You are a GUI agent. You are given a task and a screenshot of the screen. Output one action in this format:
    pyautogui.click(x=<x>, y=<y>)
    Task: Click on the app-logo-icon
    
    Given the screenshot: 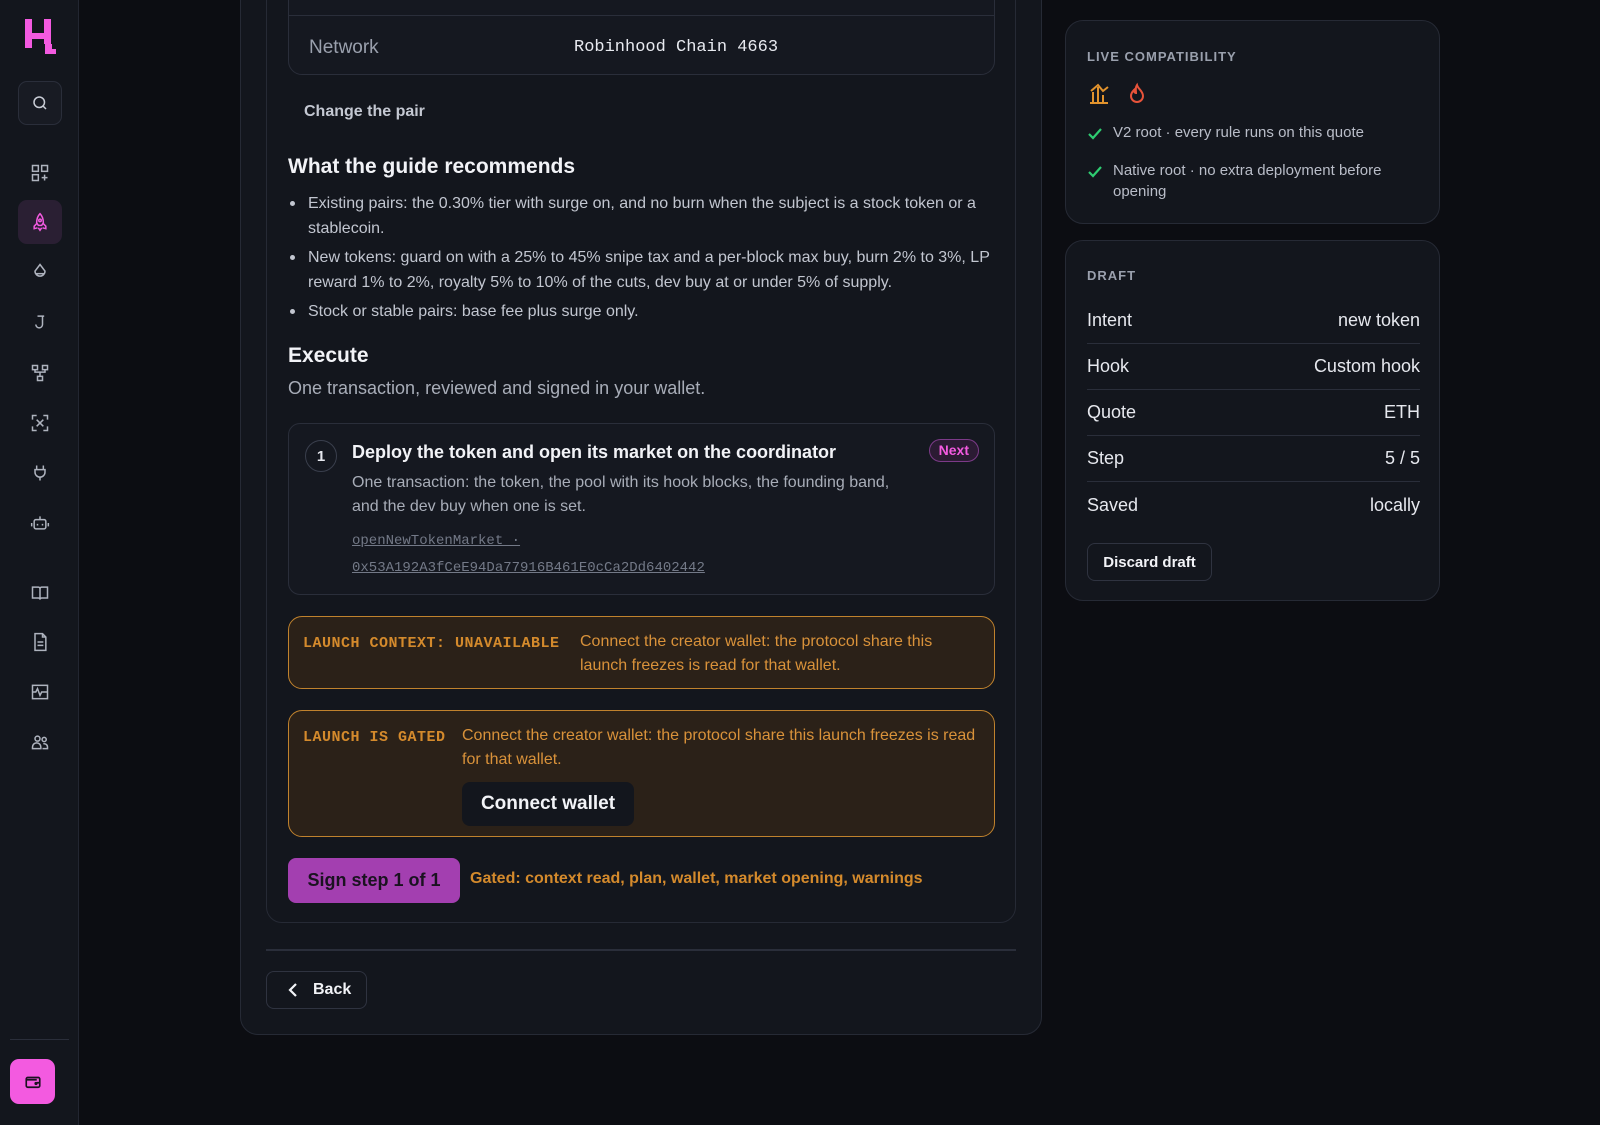 What is the action you would take?
    pyautogui.click(x=40, y=36)
    